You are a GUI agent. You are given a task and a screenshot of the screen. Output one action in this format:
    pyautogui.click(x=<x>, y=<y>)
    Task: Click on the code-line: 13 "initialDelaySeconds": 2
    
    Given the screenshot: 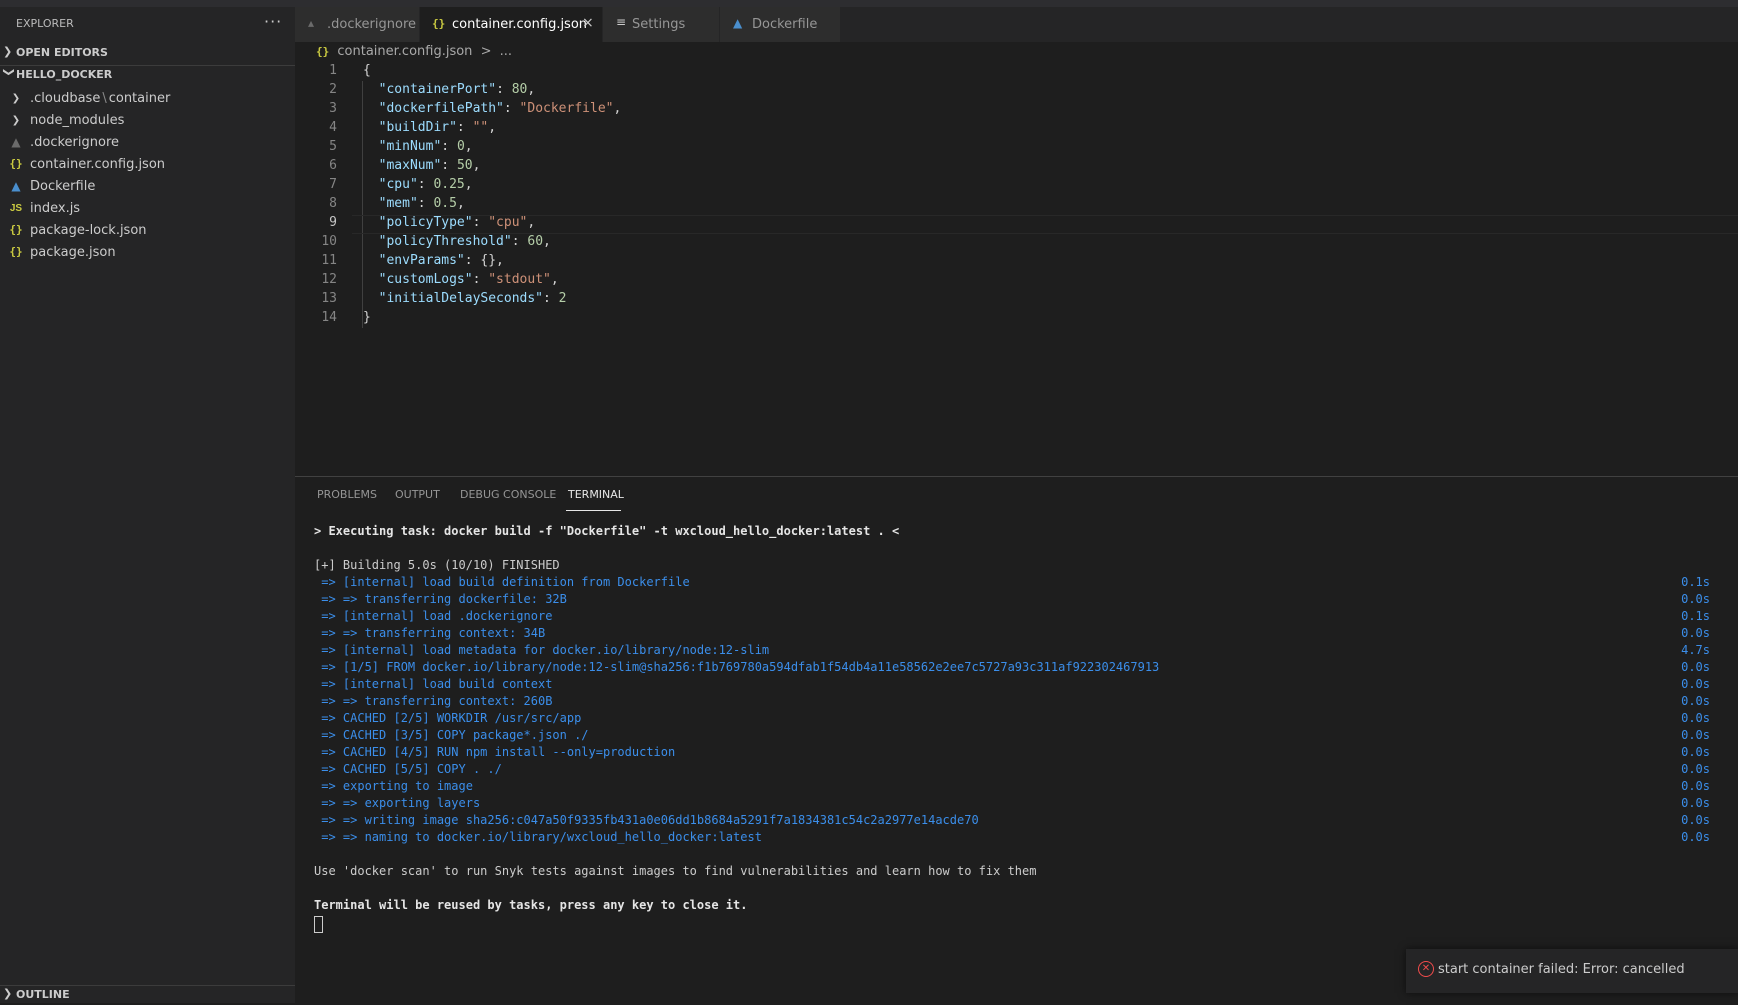 What is the action you would take?
    pyautogui.click(x=1016, y=300)
    